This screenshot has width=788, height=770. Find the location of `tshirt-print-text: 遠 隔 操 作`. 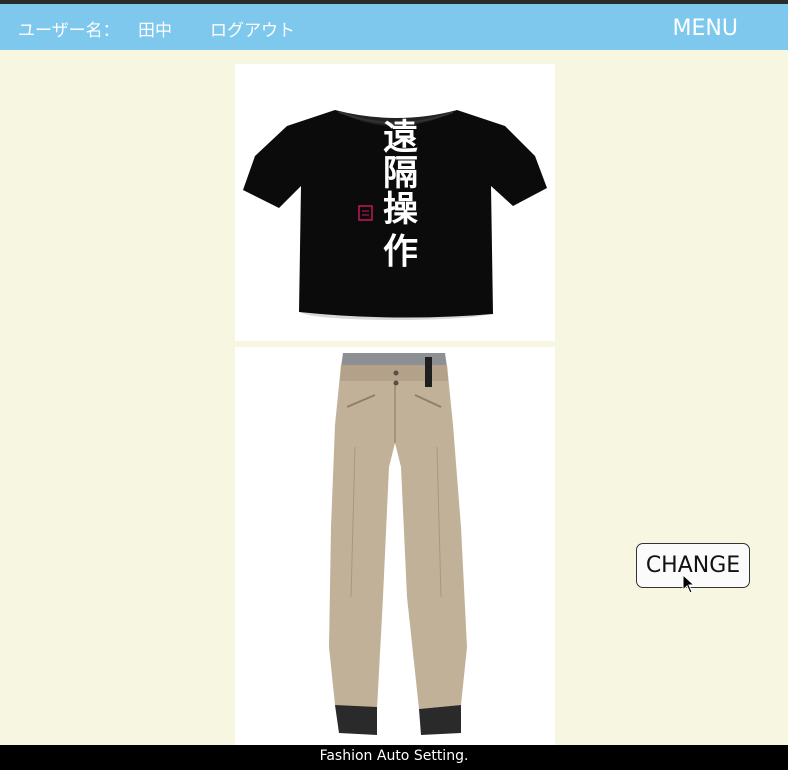

tshirt-print-text: 遠 隔 操 作 is located at coordinates (397, 192).